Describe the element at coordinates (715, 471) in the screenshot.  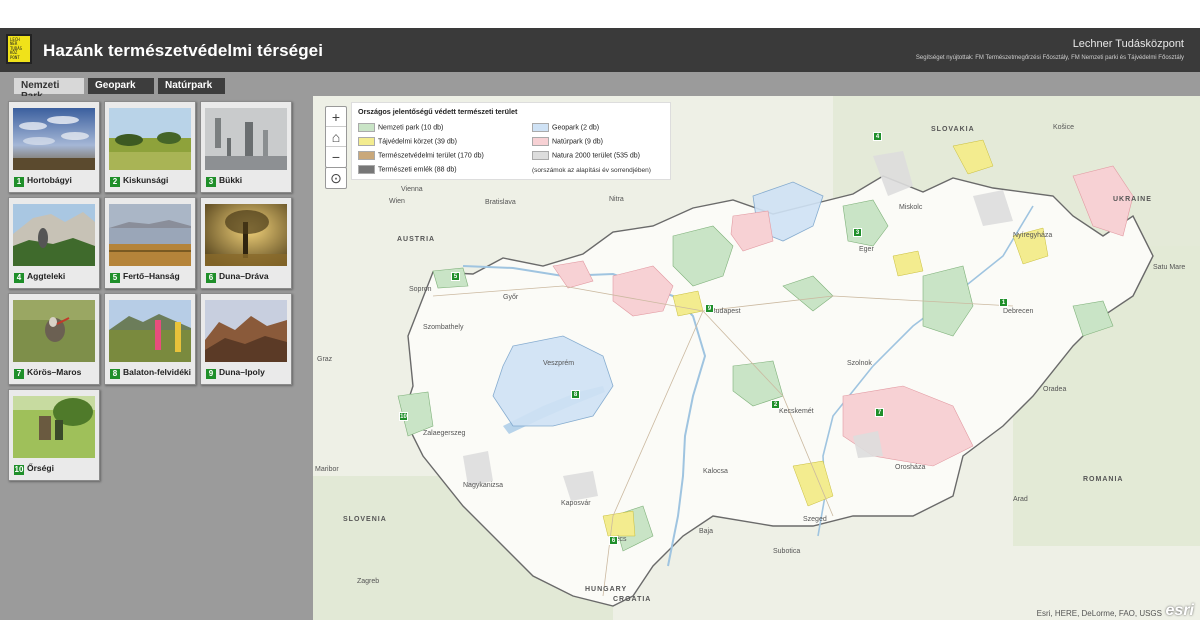
I see `place-label: Kalocsa` at that location.